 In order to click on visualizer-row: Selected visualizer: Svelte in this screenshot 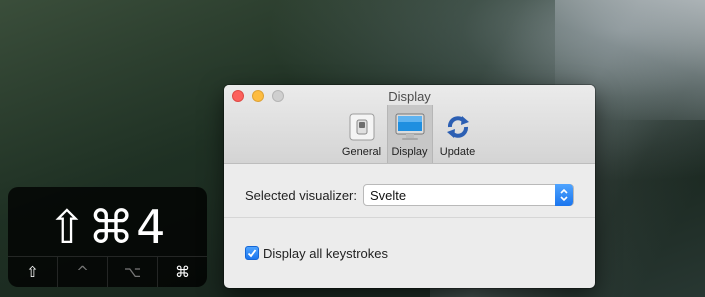, I will do `click(409, 195)`.